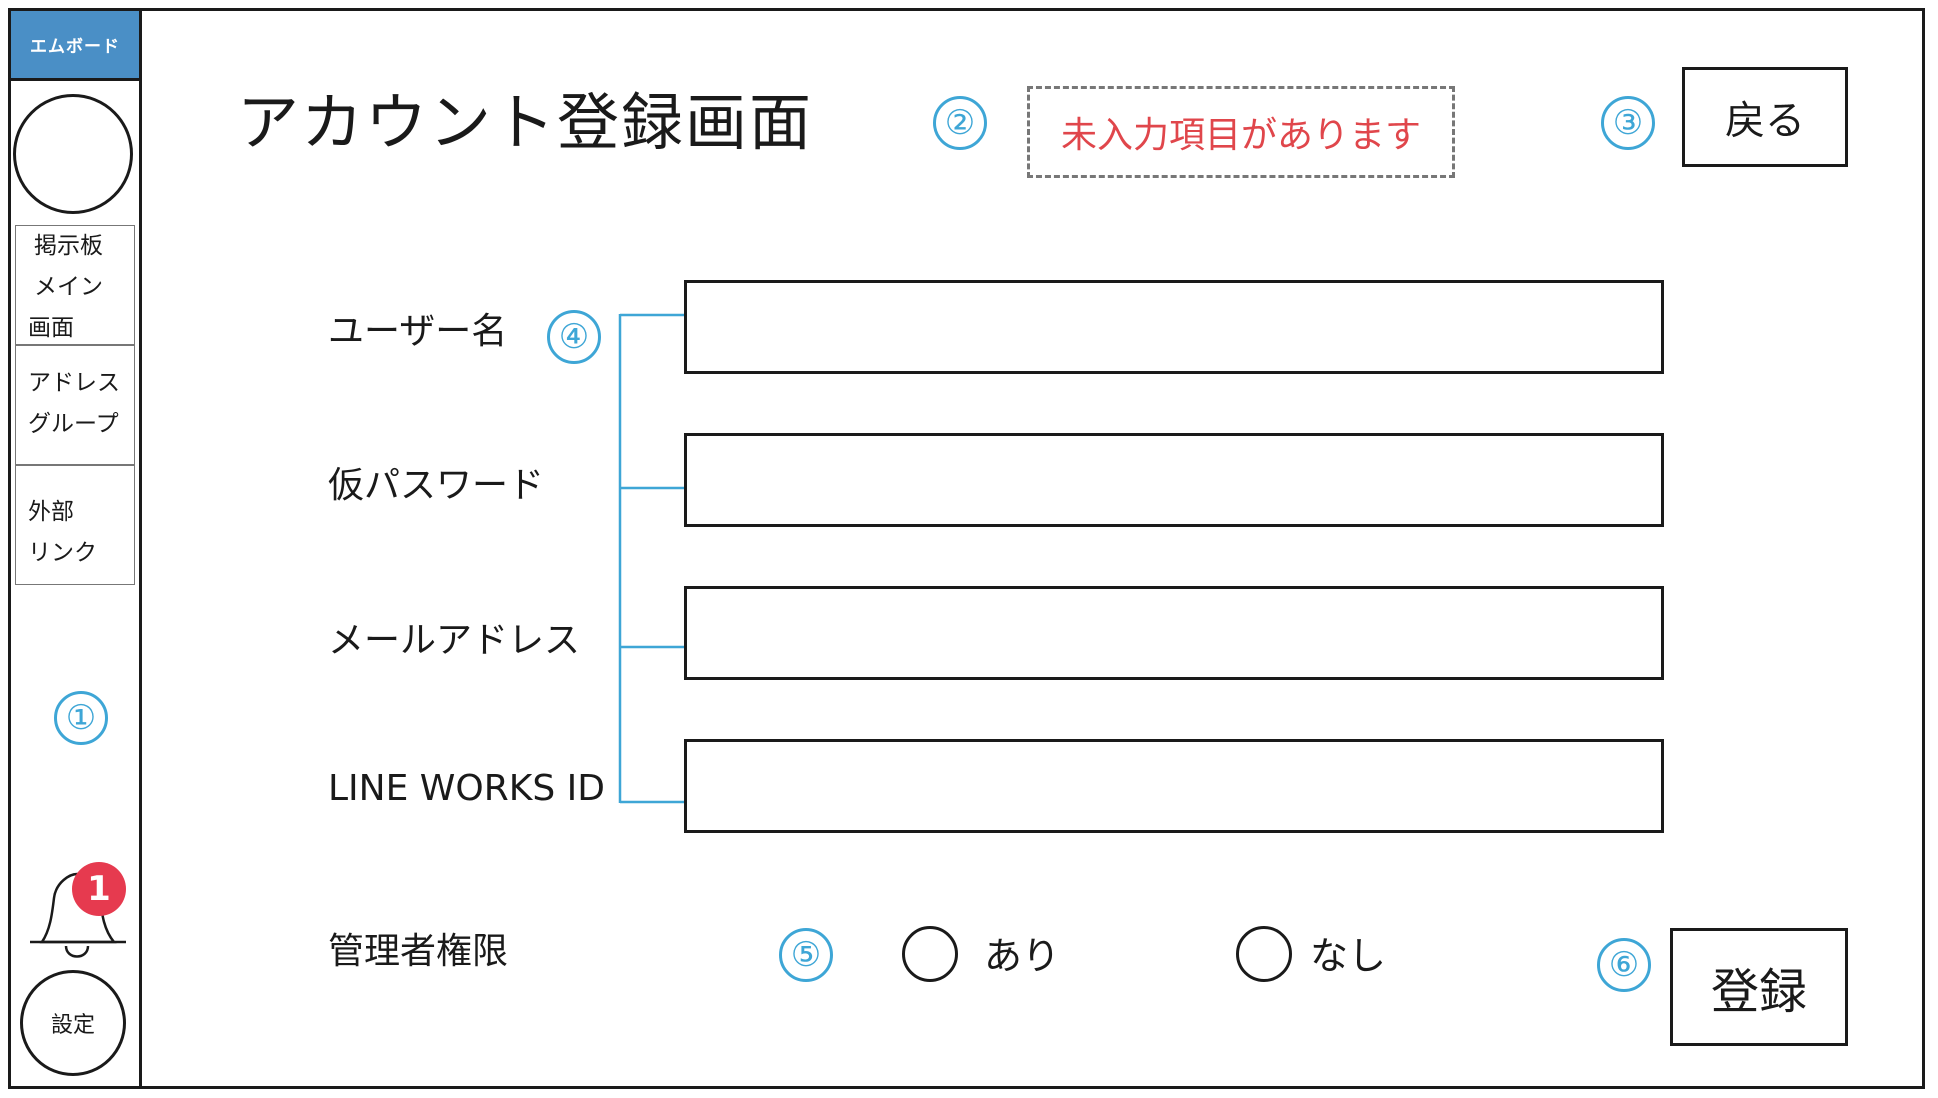 This screenshot has height=1098, width=1938. What do you see at coordinates (1264, 954) in the screenshot?
I see `admin-no-radio` at bounding box center [1264, 954].